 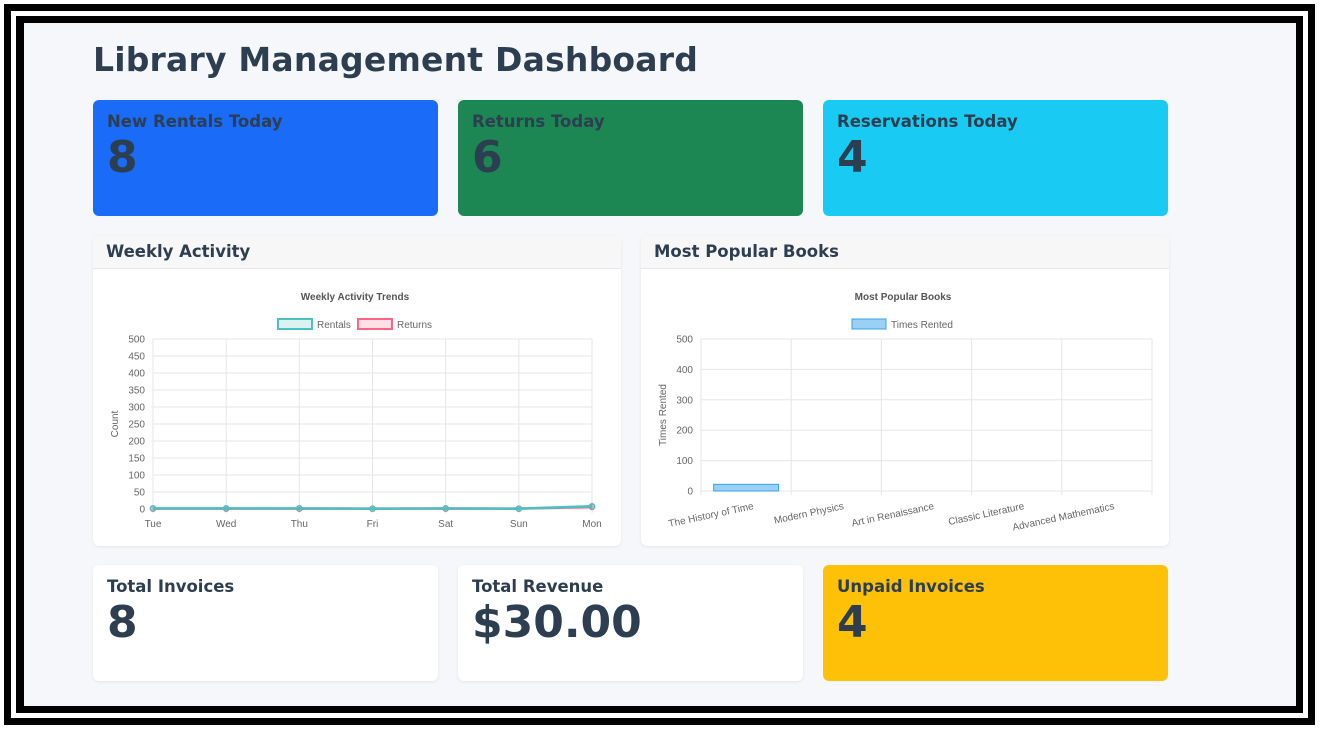 What do you see at coordinates (122, 622) in the screenshot?
I see `total-invoices-value: 8` at bounding box center [122, 622].